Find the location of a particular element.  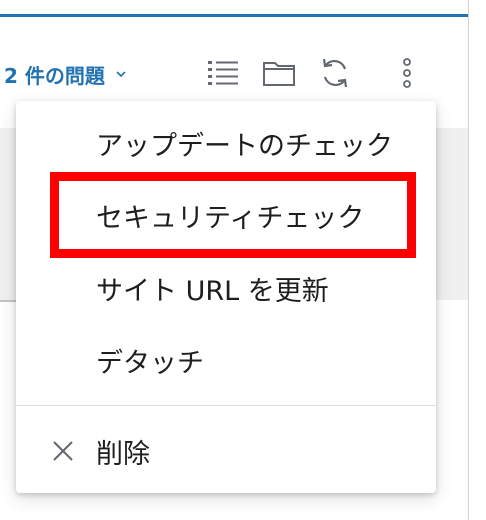

menu-item-label: デタッチ is located at coordinates (150, 363).